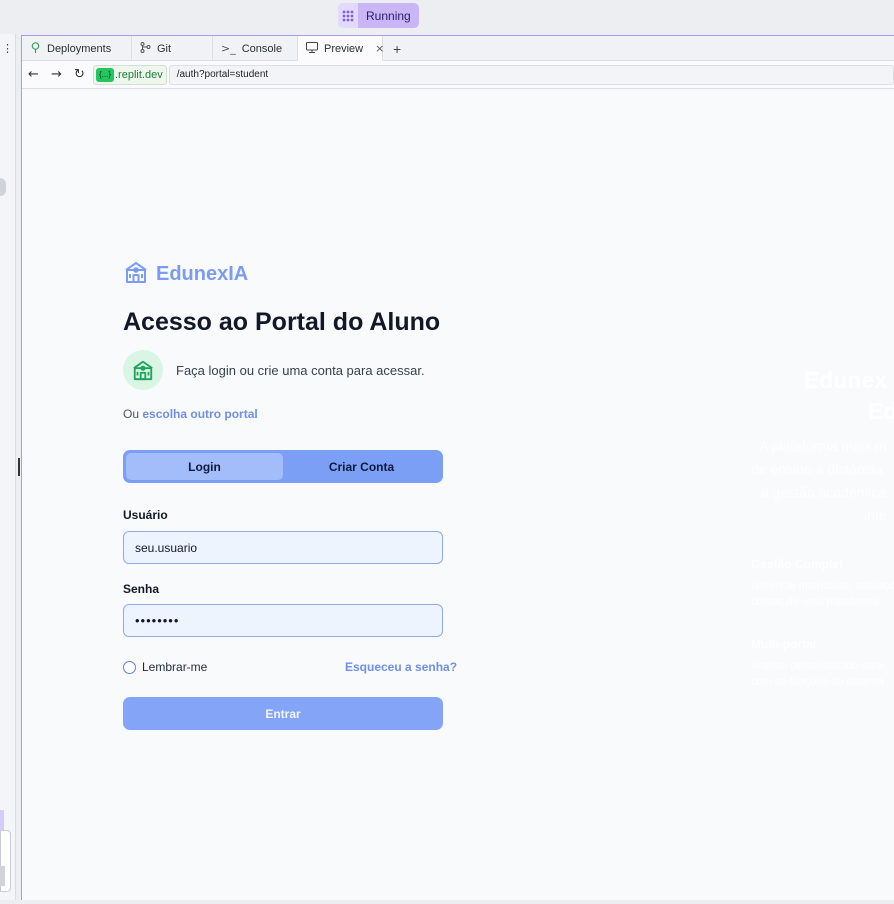 Image resolution: width=894 pixels, height=904 pixels. Describe the element at coordinates (141, 589) in the screenshot. I see `password-label: Senha` at that location.